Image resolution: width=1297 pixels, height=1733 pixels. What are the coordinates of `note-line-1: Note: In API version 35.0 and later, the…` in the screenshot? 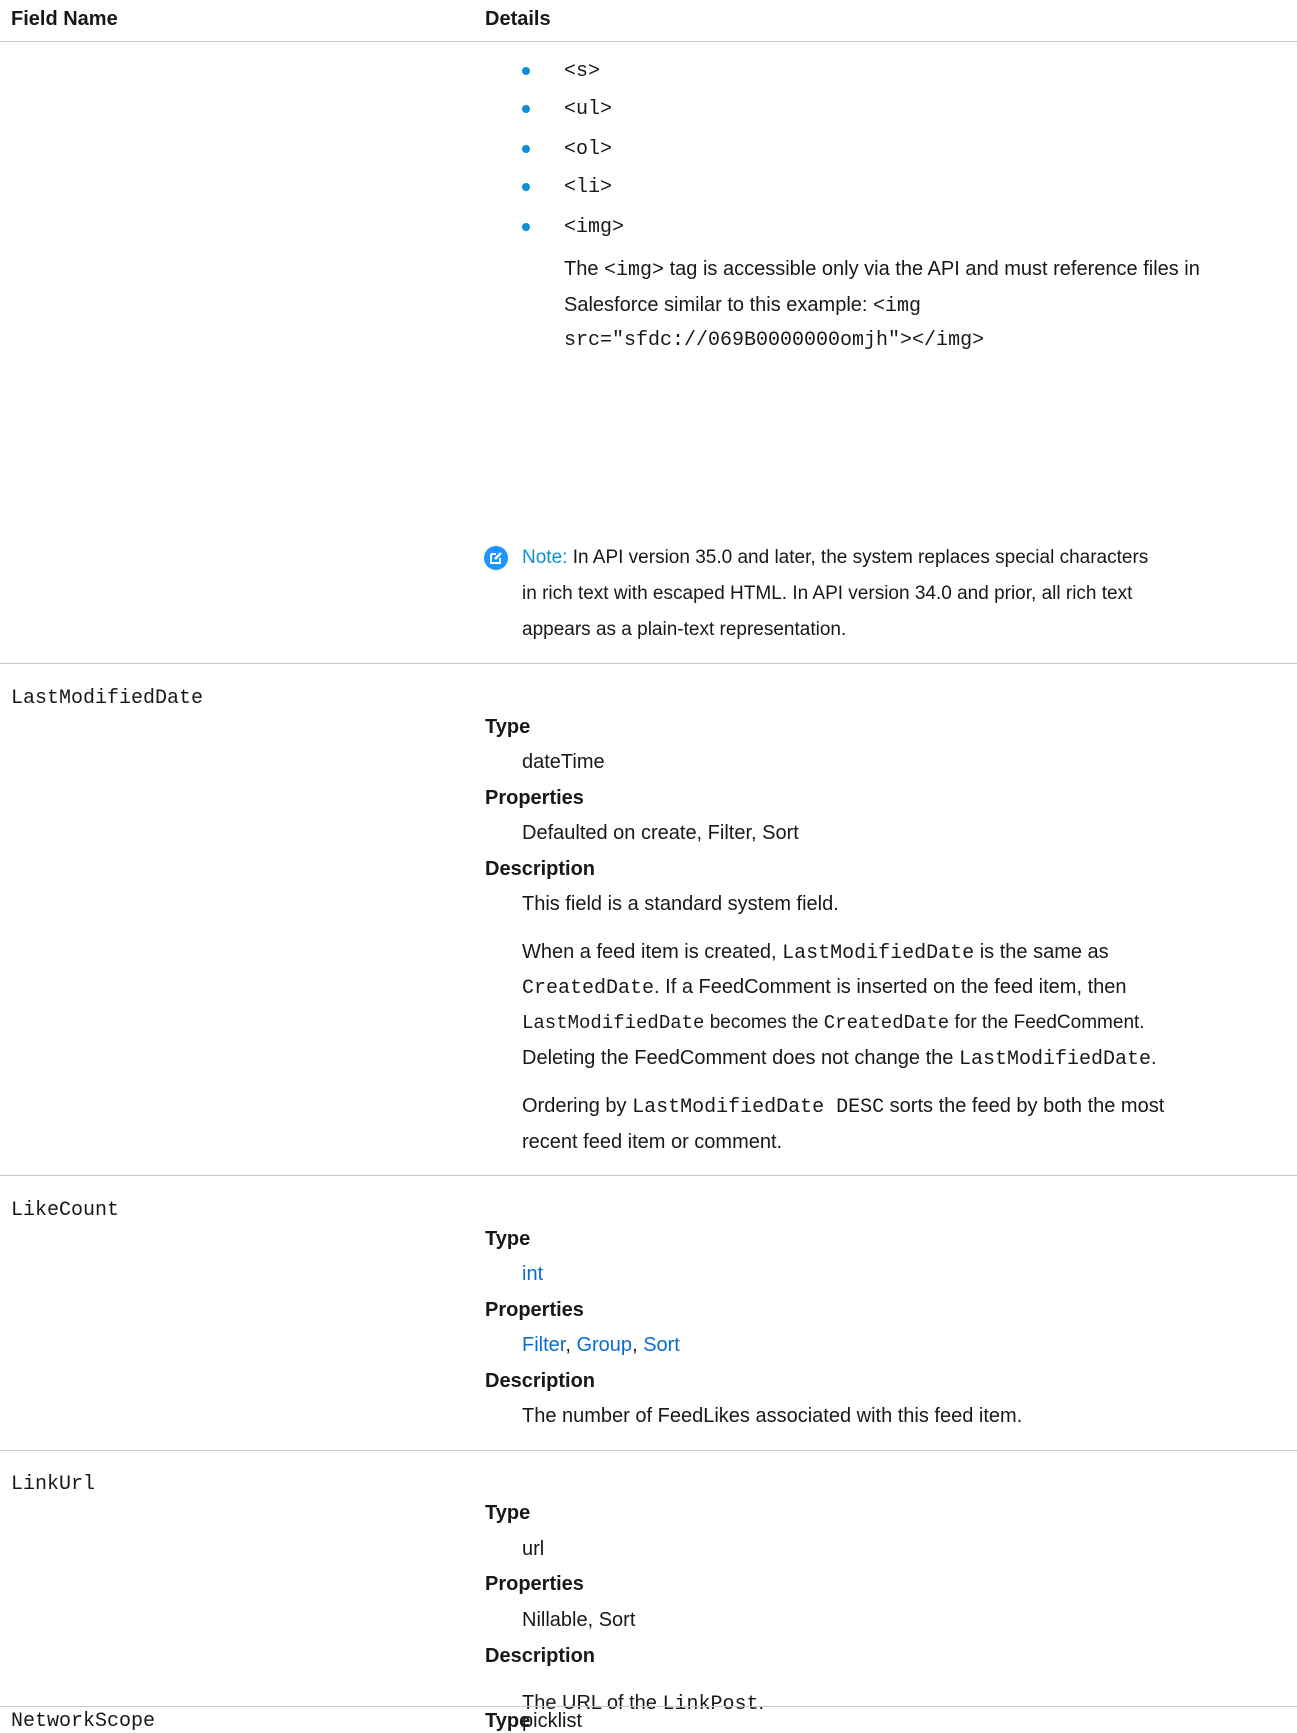 It's located at (835, 557).